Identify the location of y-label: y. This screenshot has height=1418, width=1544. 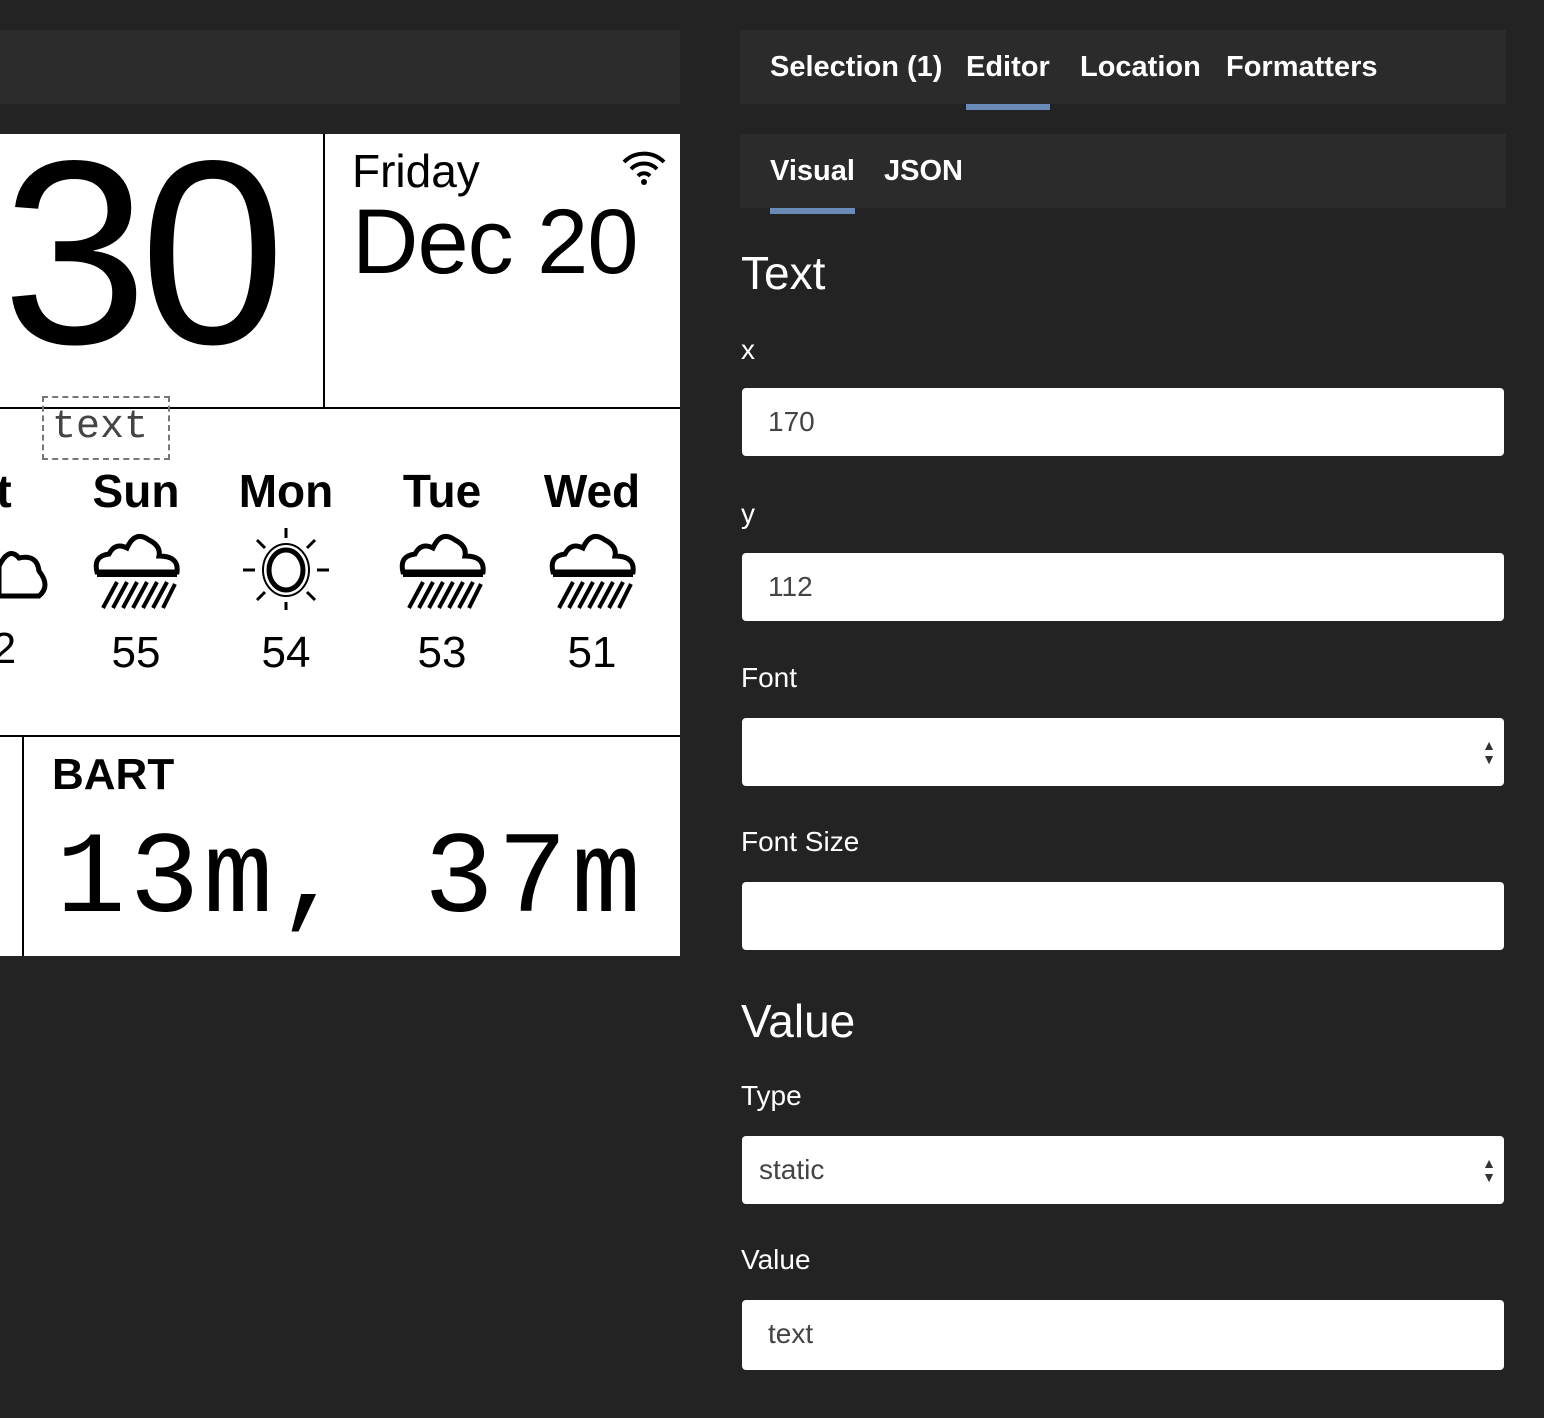
(748, 513).